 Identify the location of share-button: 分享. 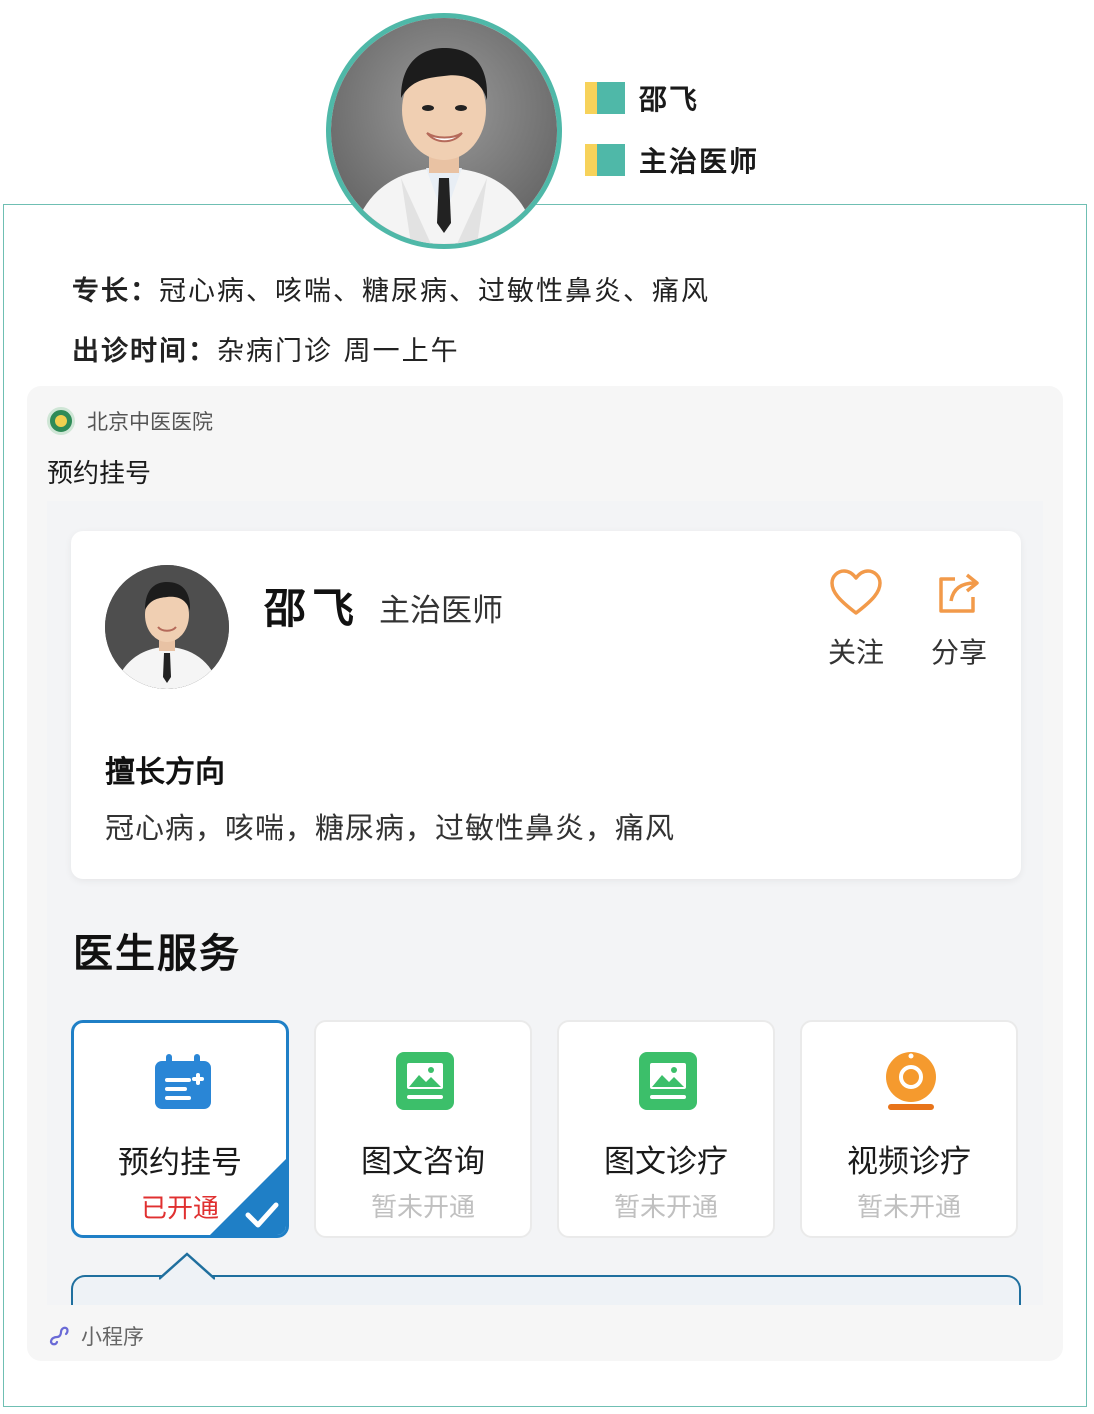
(959, 620).